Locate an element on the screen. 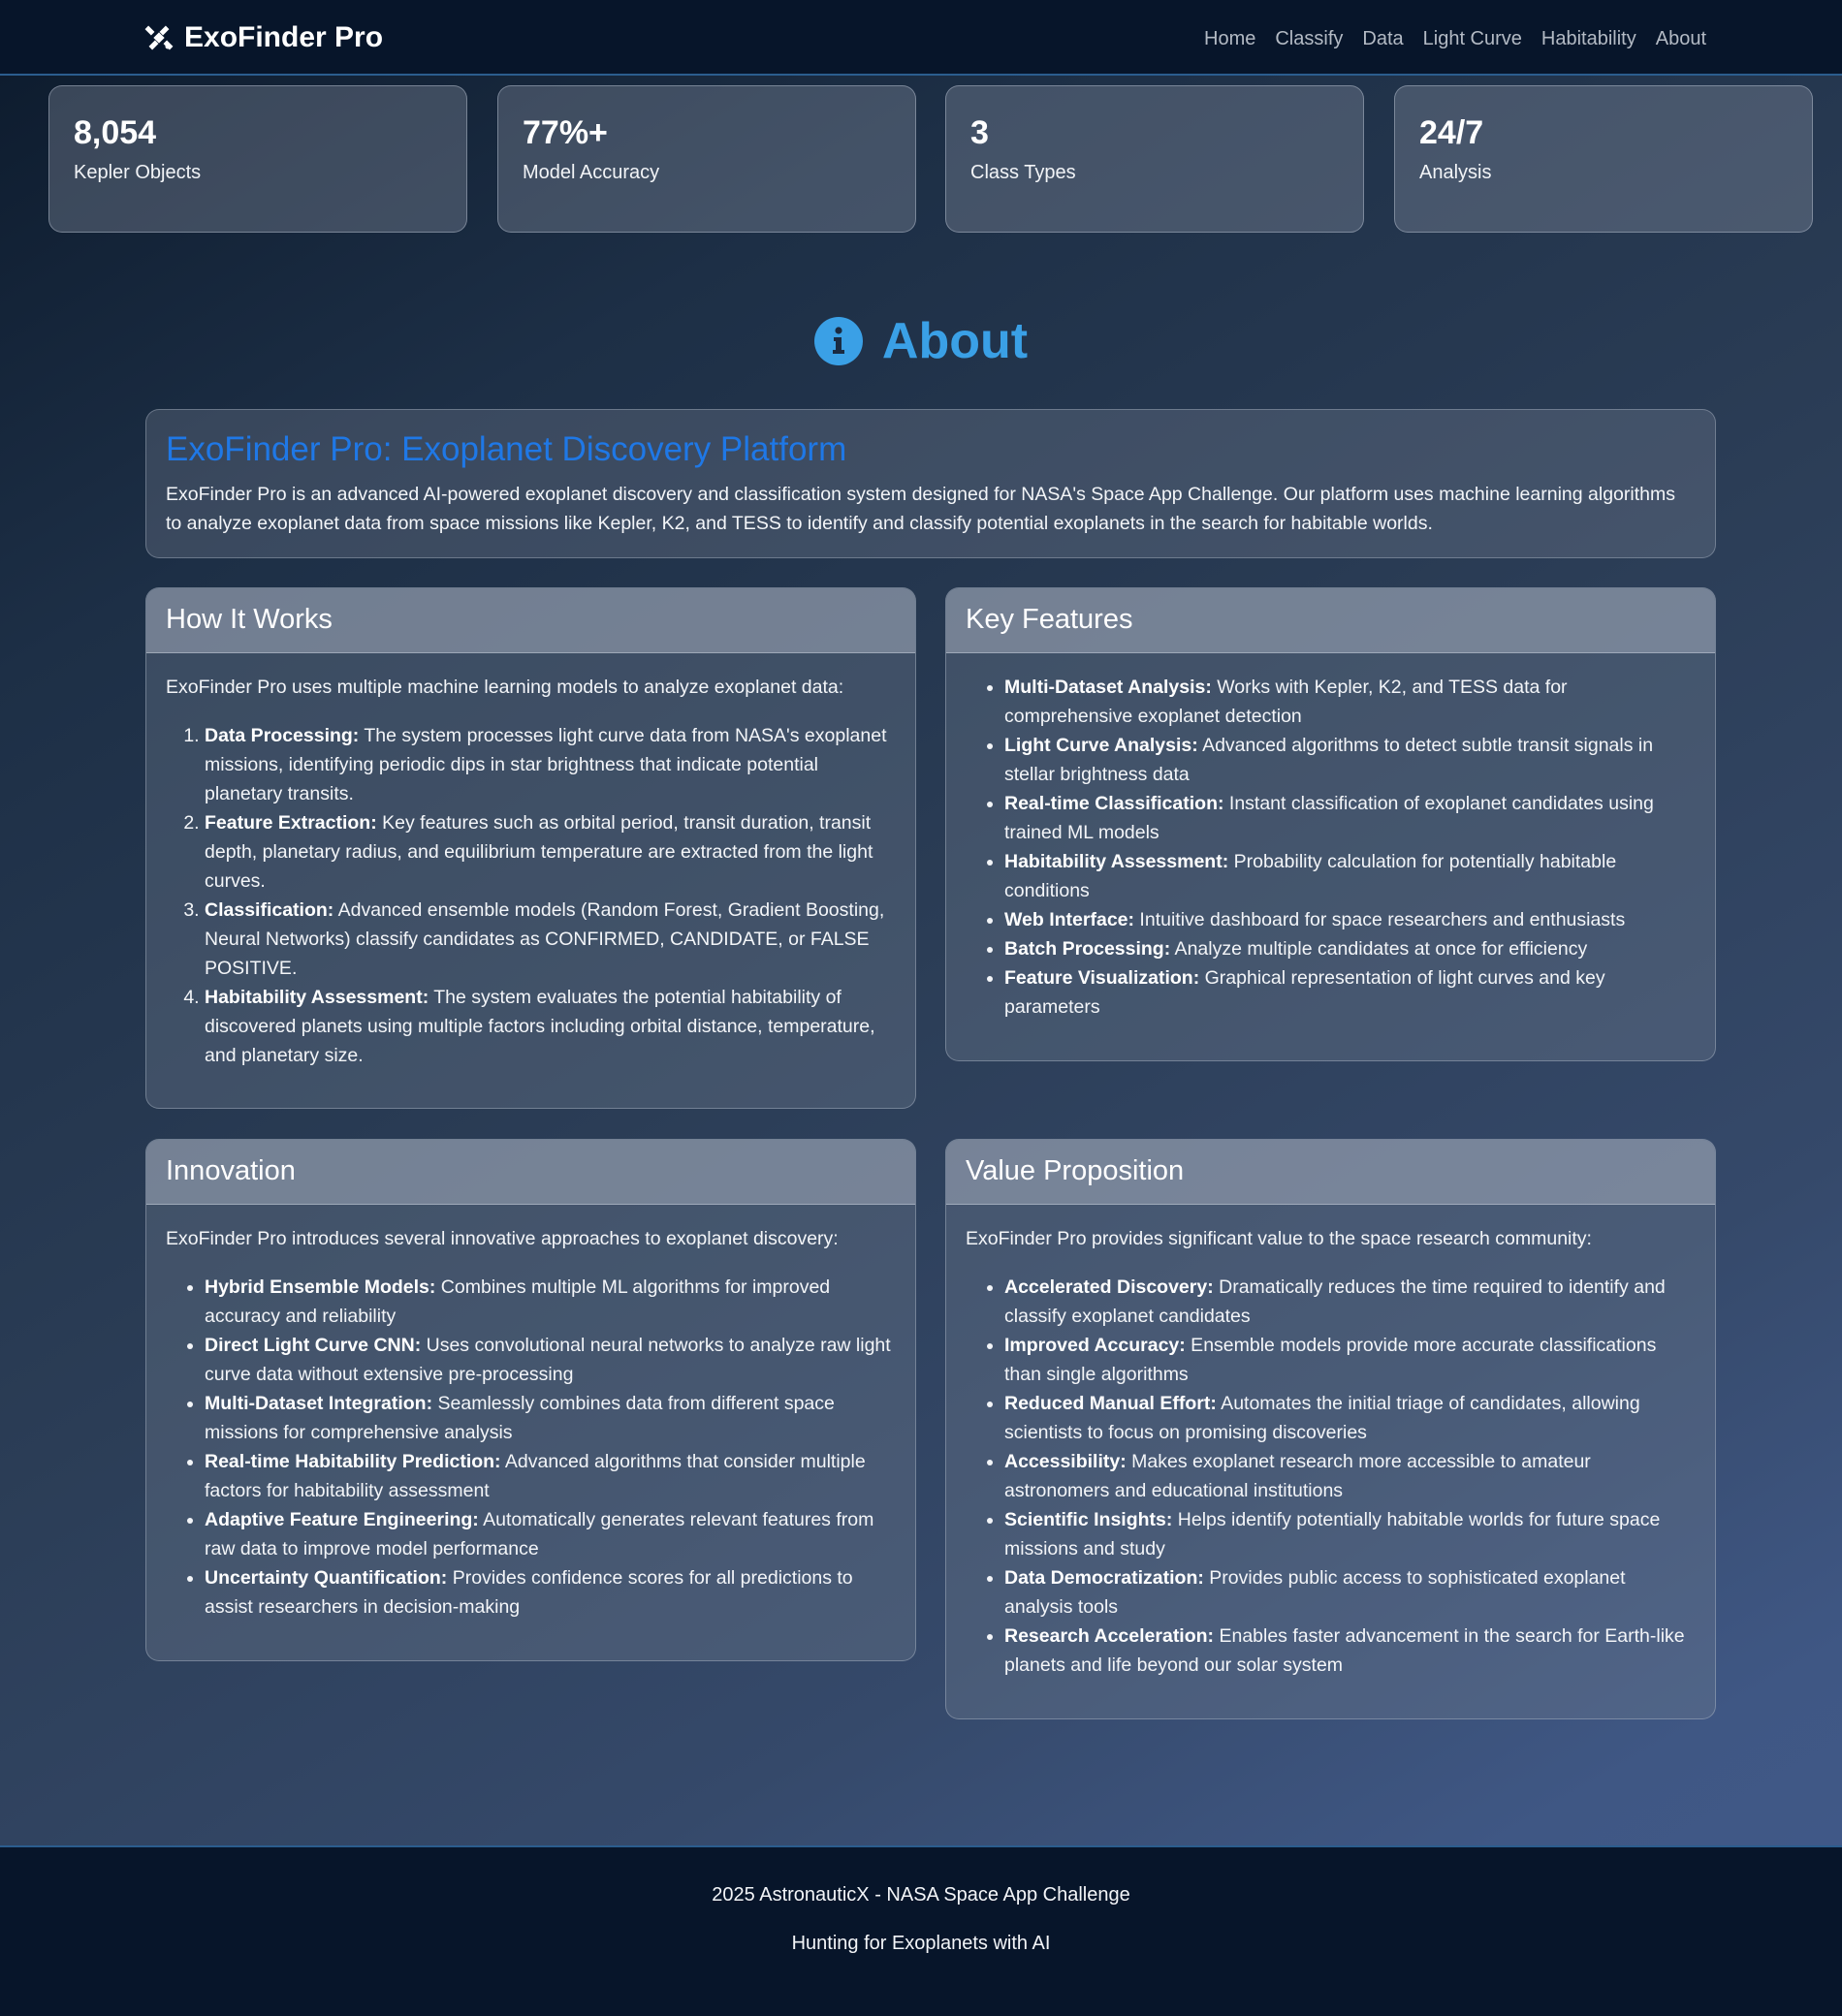 This screenshot has height=2016, width=1842. nav-classify: Classify is located at coordinates (1309, 39).